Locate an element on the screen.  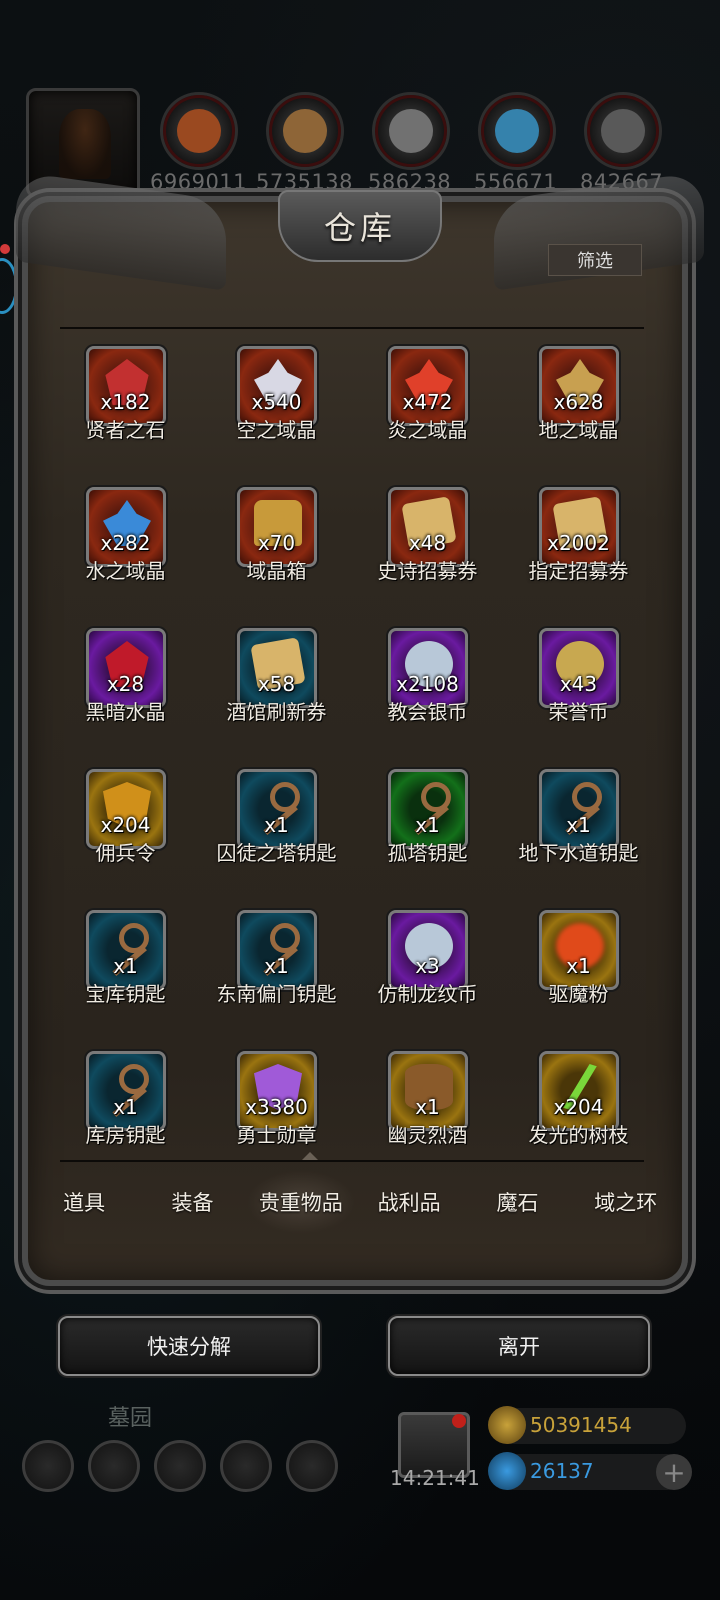
inventory-item: x204 佣兵令 is located at coordinates (125, 833).